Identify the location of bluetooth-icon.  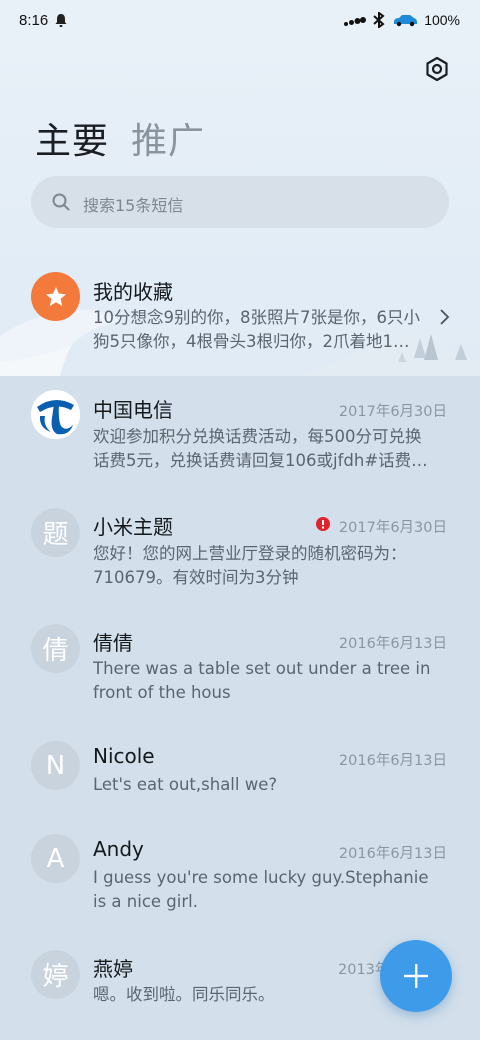
(379, 20).